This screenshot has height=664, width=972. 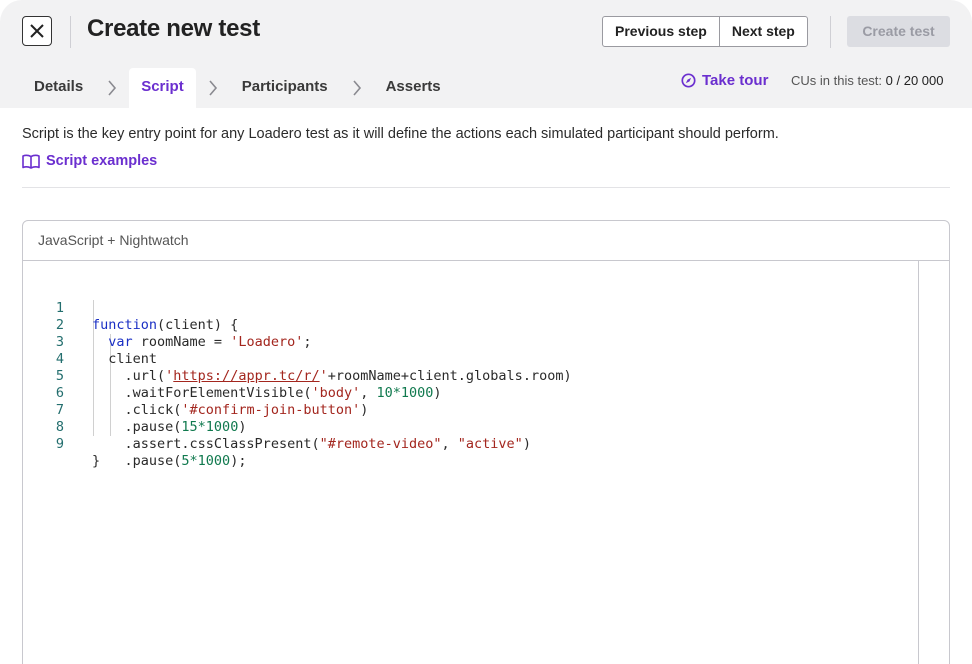 I want to click on code-text: roomName =, so click(x=181, y=342).